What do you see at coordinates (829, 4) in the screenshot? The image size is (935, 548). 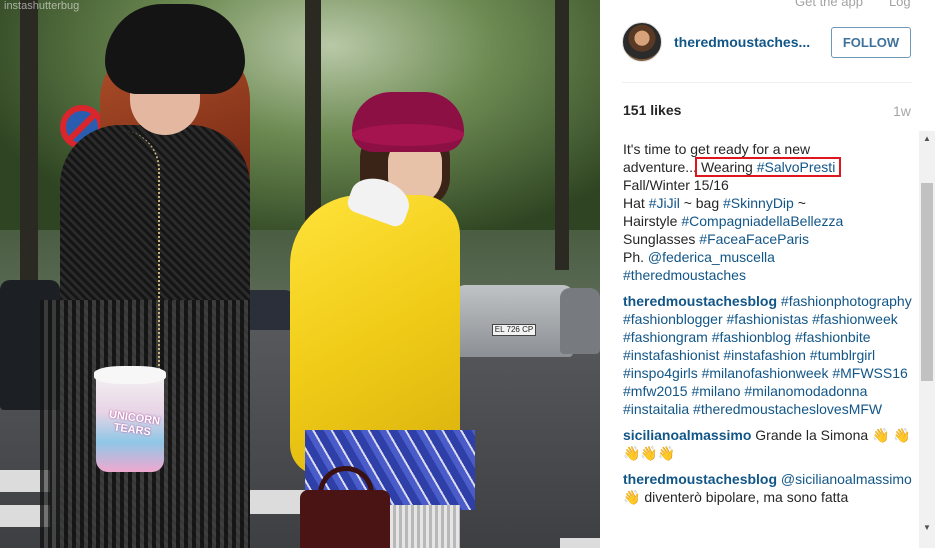 I see `get-app-link: Get the app` at bounding box center [829, 4].